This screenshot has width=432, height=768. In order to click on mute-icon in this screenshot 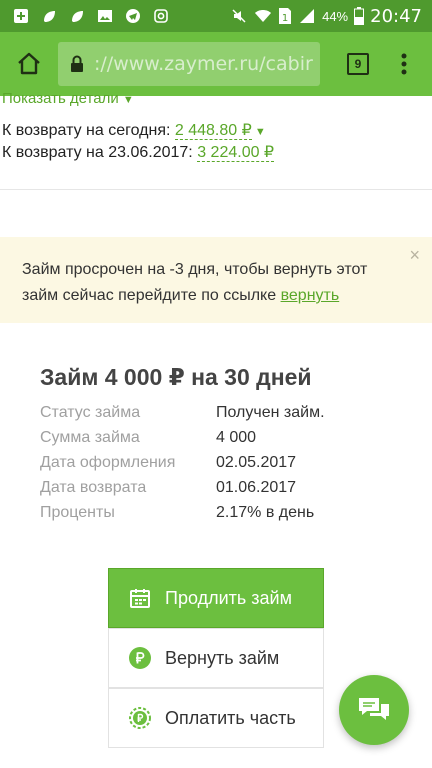, I will do `click(239, 16)`.